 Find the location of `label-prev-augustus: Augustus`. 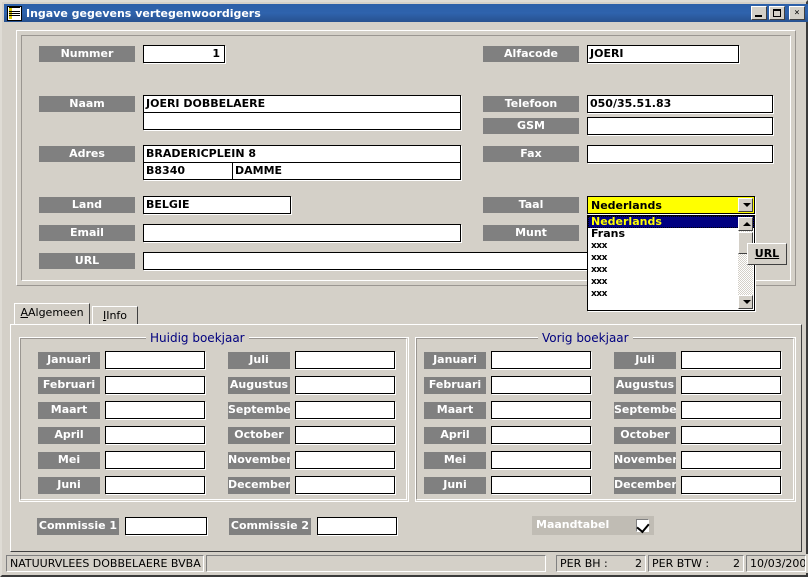

label-prev-augustus: Augustus is located at coordinates (645, 385).